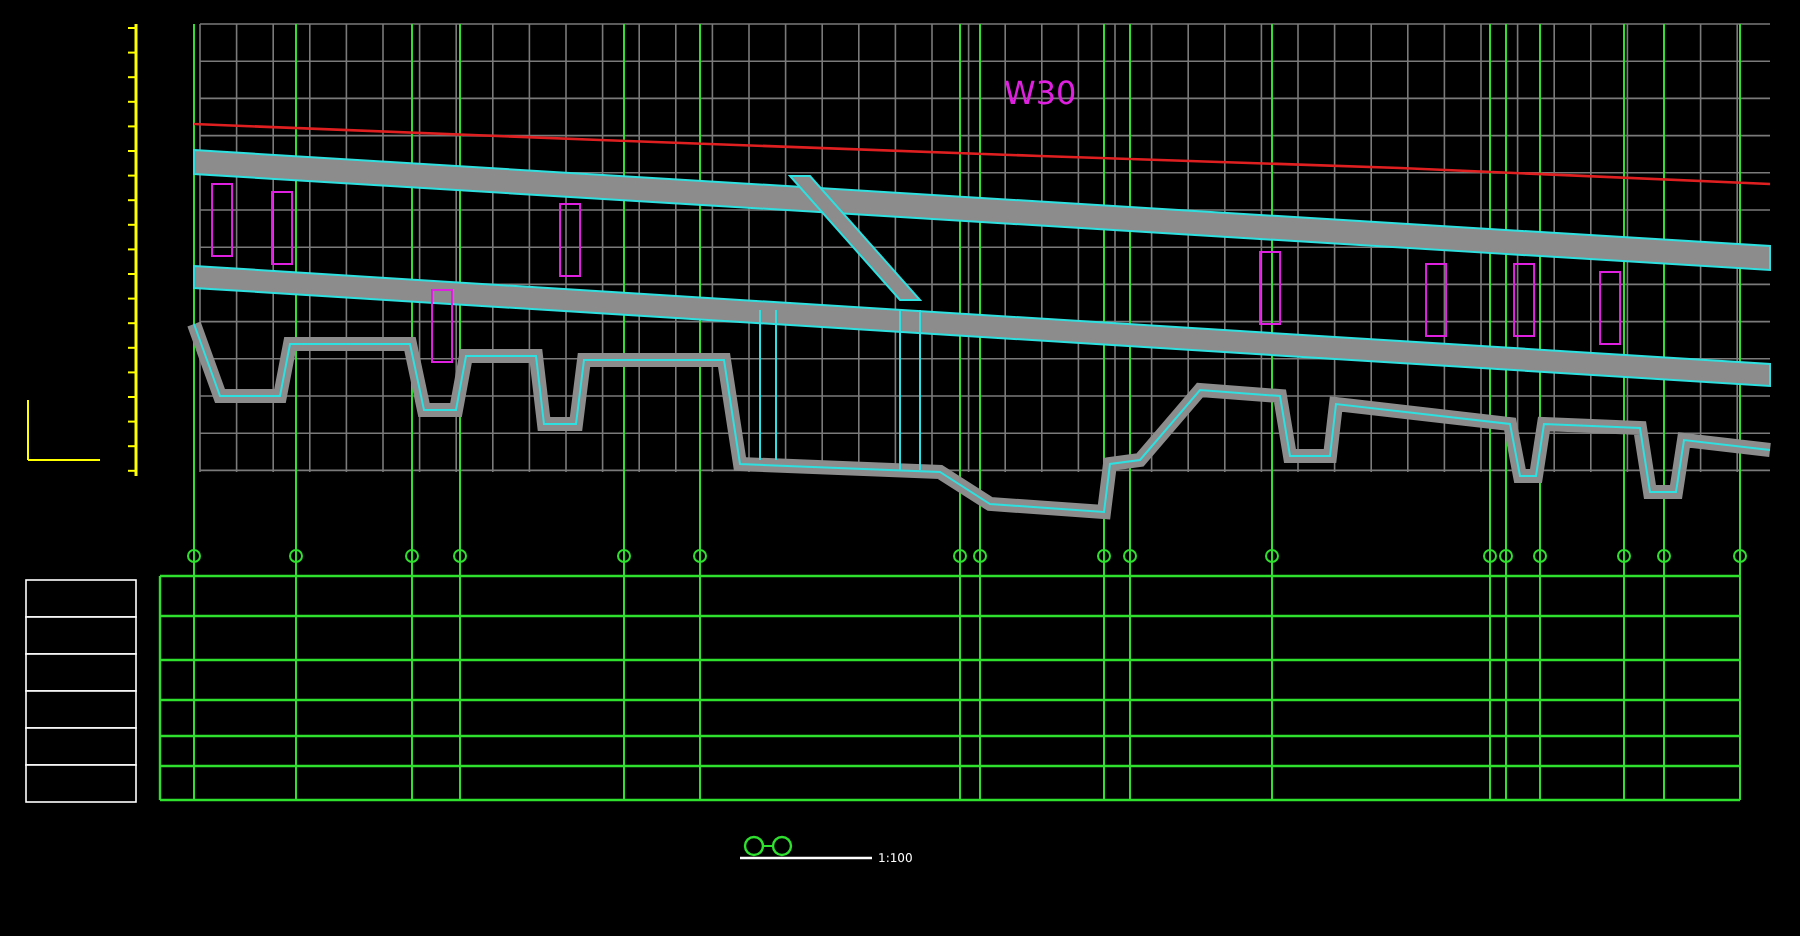 The width and height of the screenshot is (1800, 936). What do you see at coordinates (806, 858) in the screenshot?
I see `title-underline` at bounding box center [806, 858].